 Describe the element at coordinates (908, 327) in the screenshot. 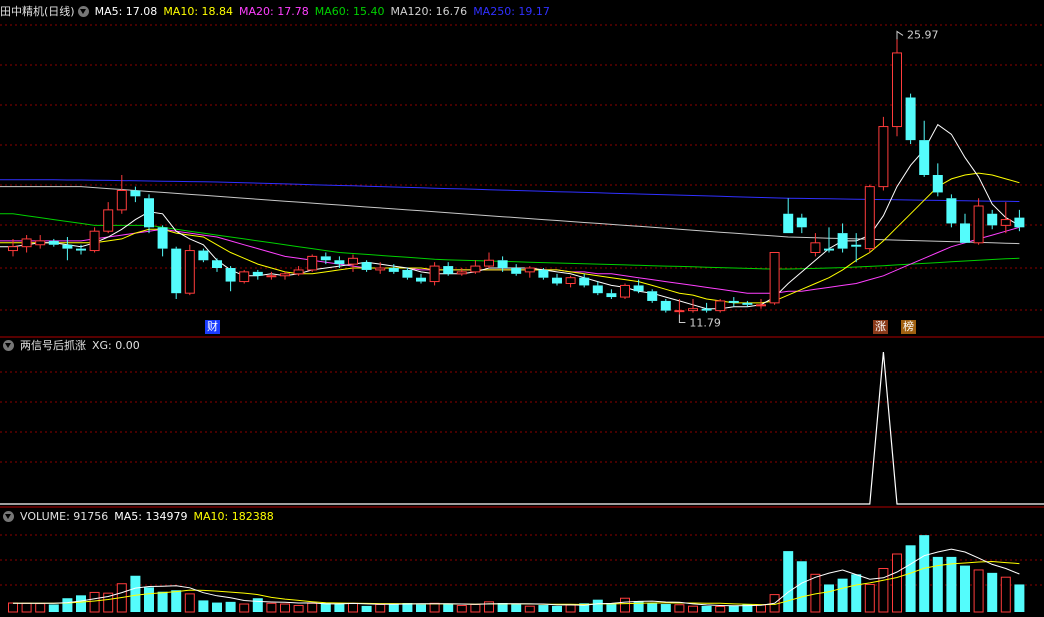

I see `tag-ranking: 榜` at that location.